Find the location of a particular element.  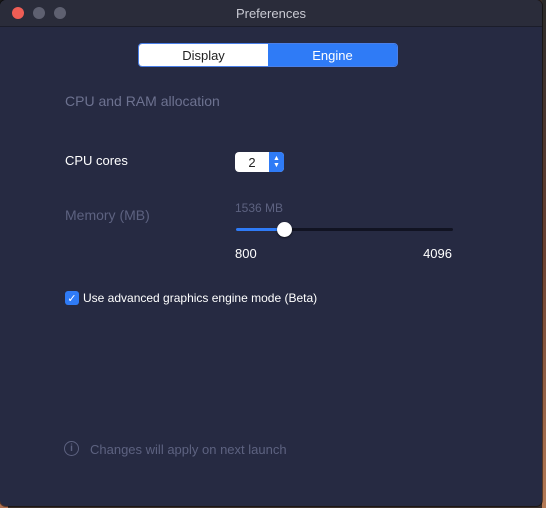

cpu-cores-value: 2 is located at coordinates (252, 162).